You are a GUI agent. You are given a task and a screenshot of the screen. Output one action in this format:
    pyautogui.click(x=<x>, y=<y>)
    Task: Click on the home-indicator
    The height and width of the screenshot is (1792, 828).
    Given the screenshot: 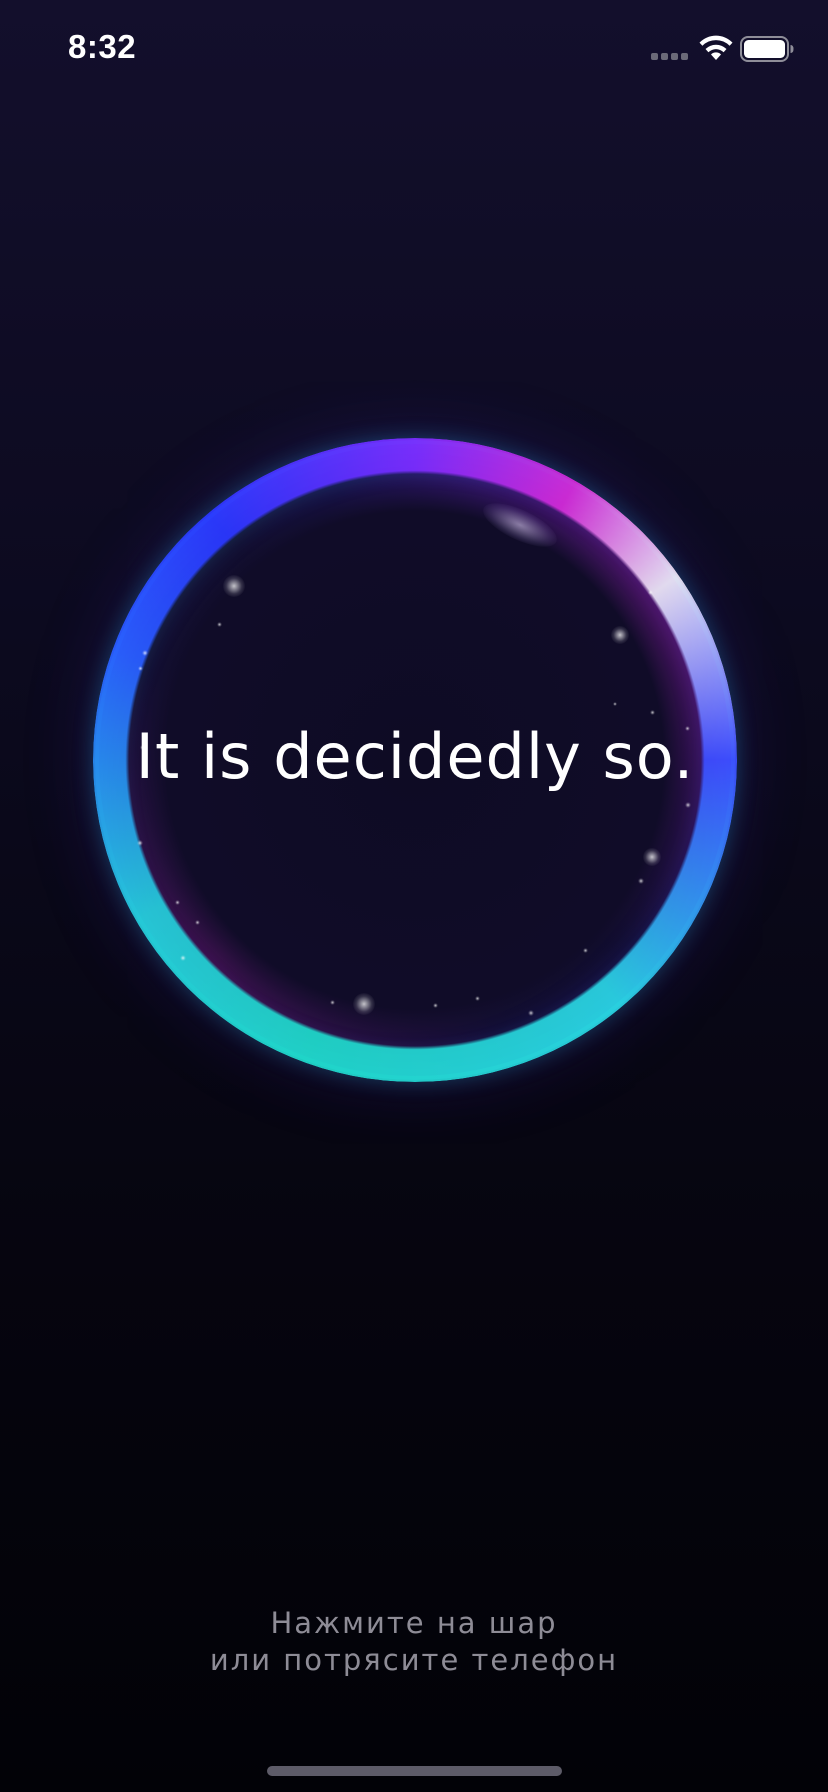 What is the action you would take?
    pyautogui.click(x=414, y=1771)
    